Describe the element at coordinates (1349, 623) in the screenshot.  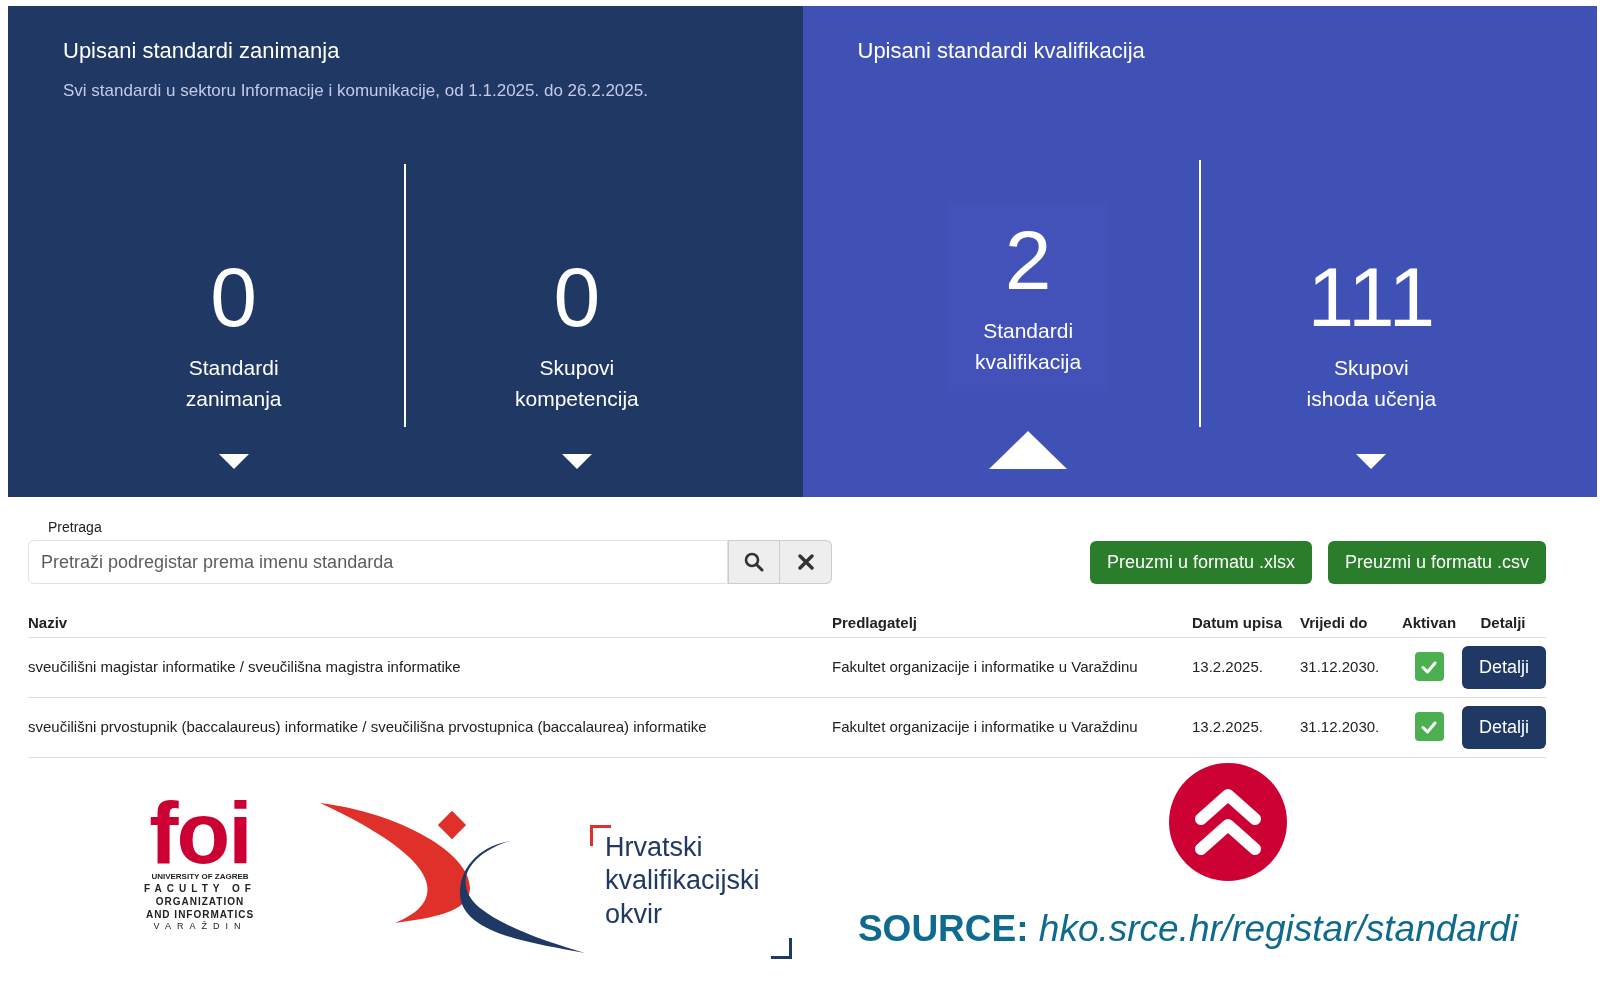
I see `column-header: Vrijedi do` at that location.